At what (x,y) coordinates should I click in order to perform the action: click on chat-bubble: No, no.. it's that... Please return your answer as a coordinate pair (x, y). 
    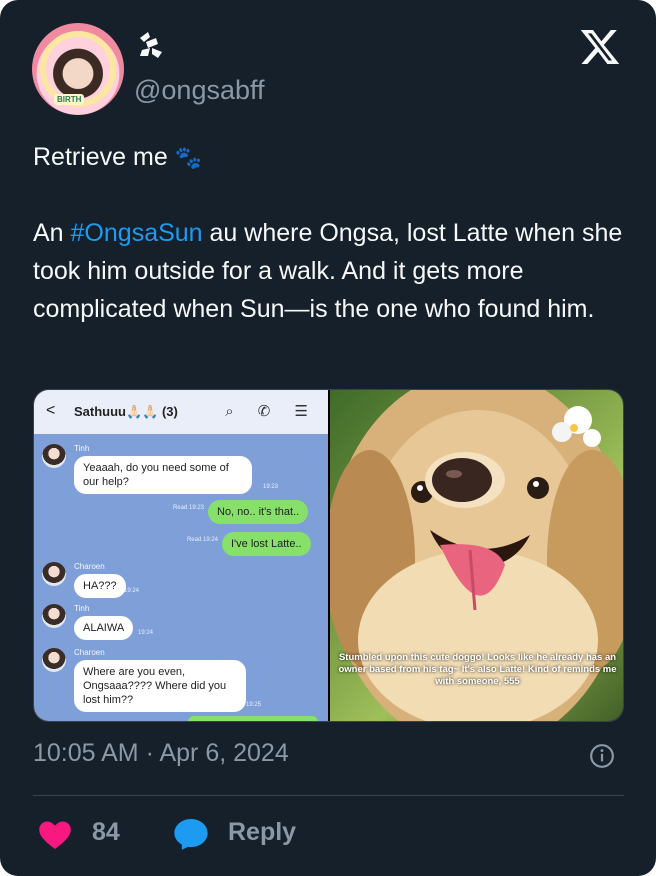
    Looking at the image, I should click on (258, 512).